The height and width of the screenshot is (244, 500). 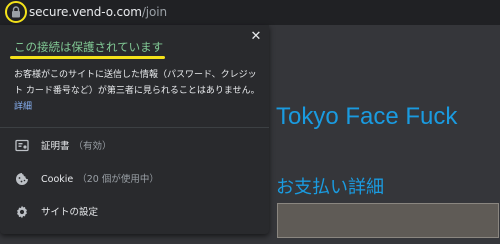 What do you see at coordinates (388, 220) in the screenshot?
I see `payment-input` at bounding box center [388, 220].